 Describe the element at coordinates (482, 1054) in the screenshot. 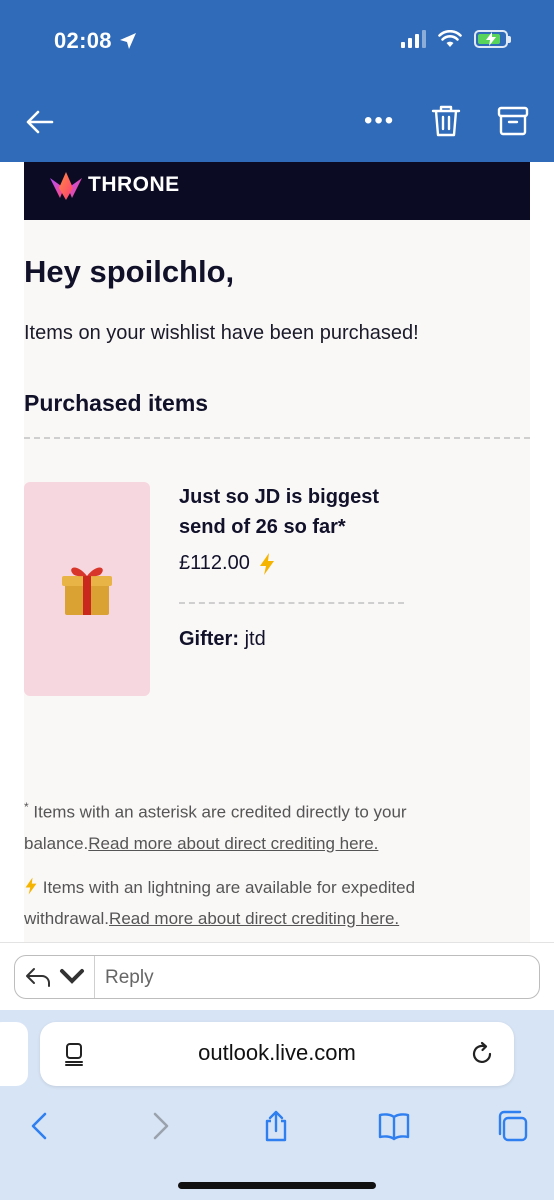

I see `reload-icon` at that location.